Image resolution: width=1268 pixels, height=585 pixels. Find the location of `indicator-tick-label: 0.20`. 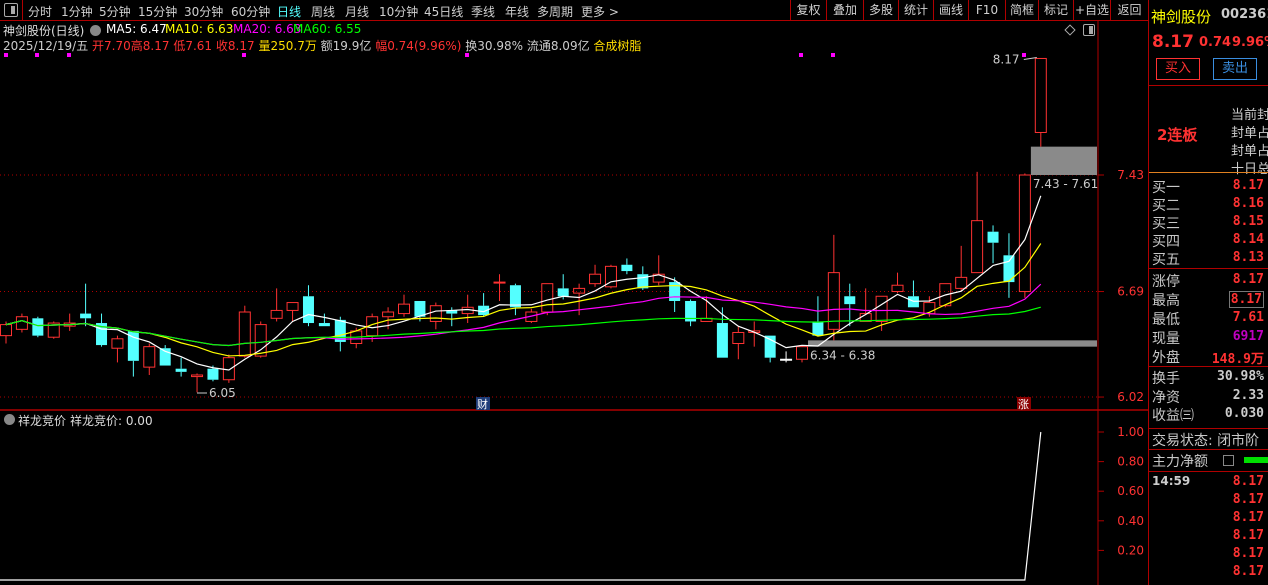

indicator-tick-label: 0.20 is located at coordinates (1130, 550).